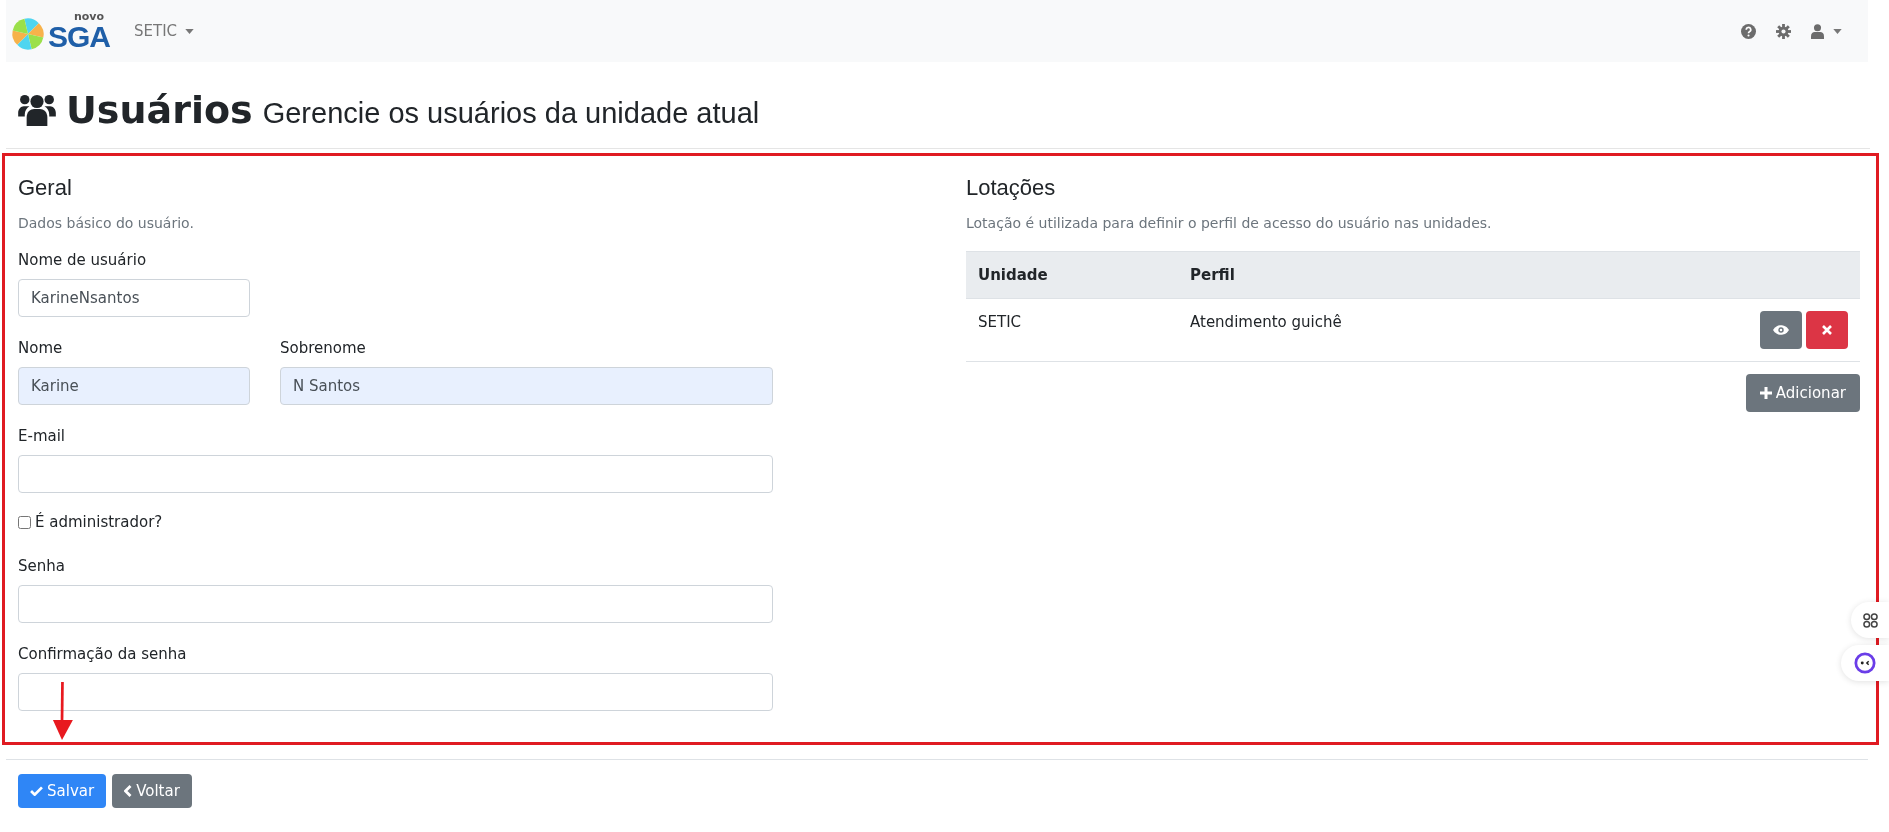  Describe the element at coordinates (526, 386) in the screenshot. I see `input-field: N Santos` at that location.